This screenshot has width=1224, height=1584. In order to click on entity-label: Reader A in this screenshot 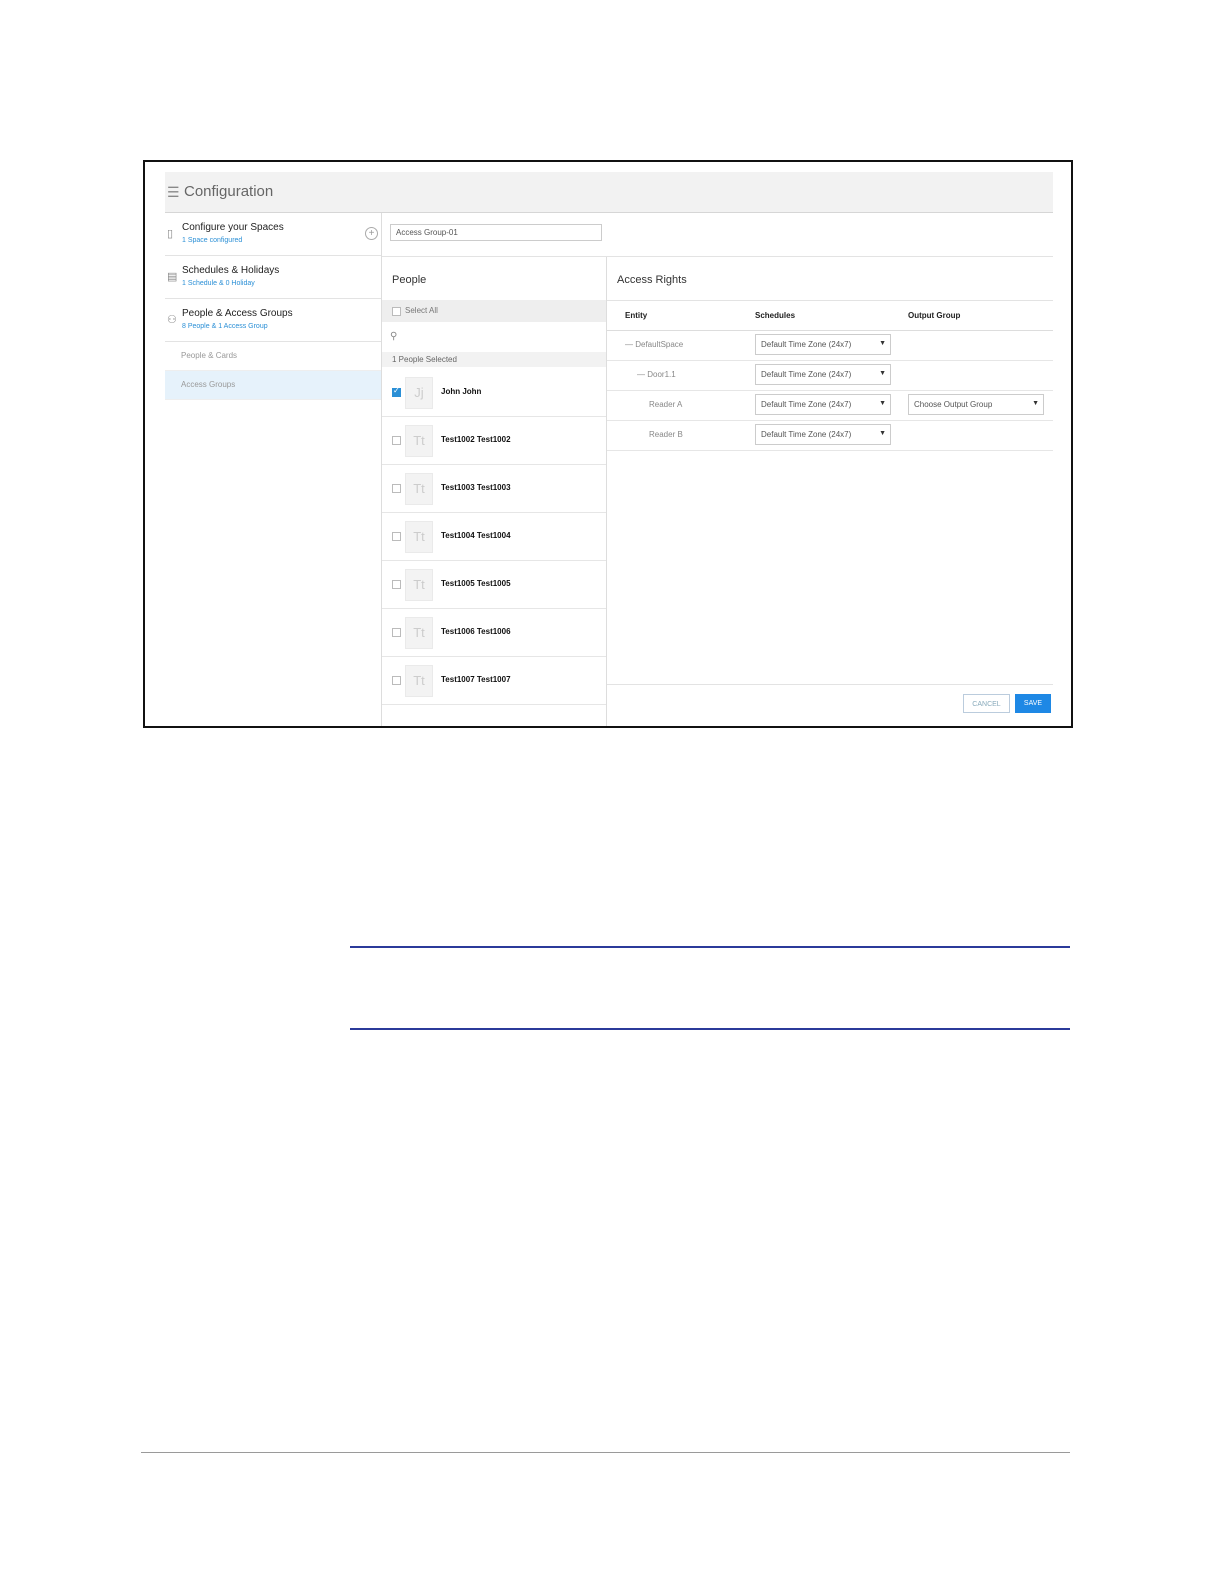, I will do `click(666, 404)`.